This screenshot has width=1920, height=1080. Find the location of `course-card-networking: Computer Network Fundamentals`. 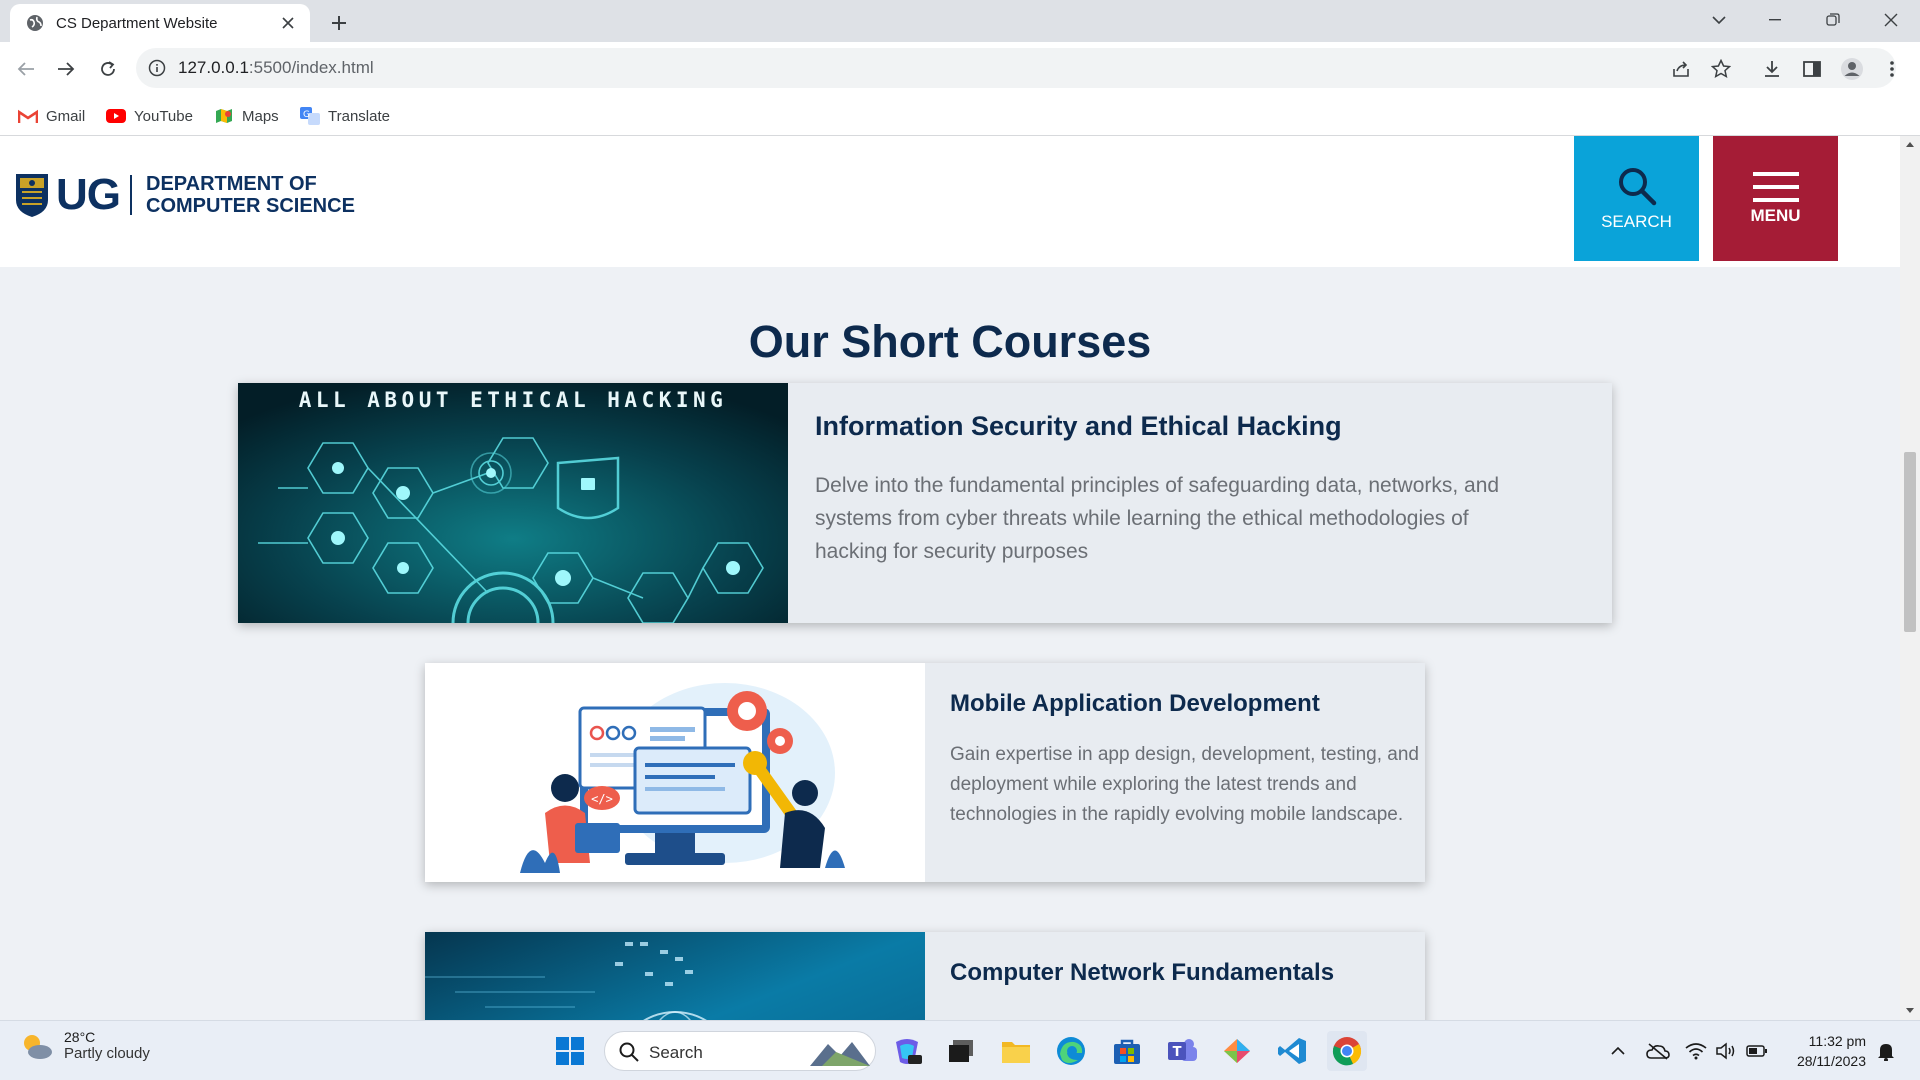

course-card-networking: Computer Network Fundamentals is located at coordinates (925, 976).